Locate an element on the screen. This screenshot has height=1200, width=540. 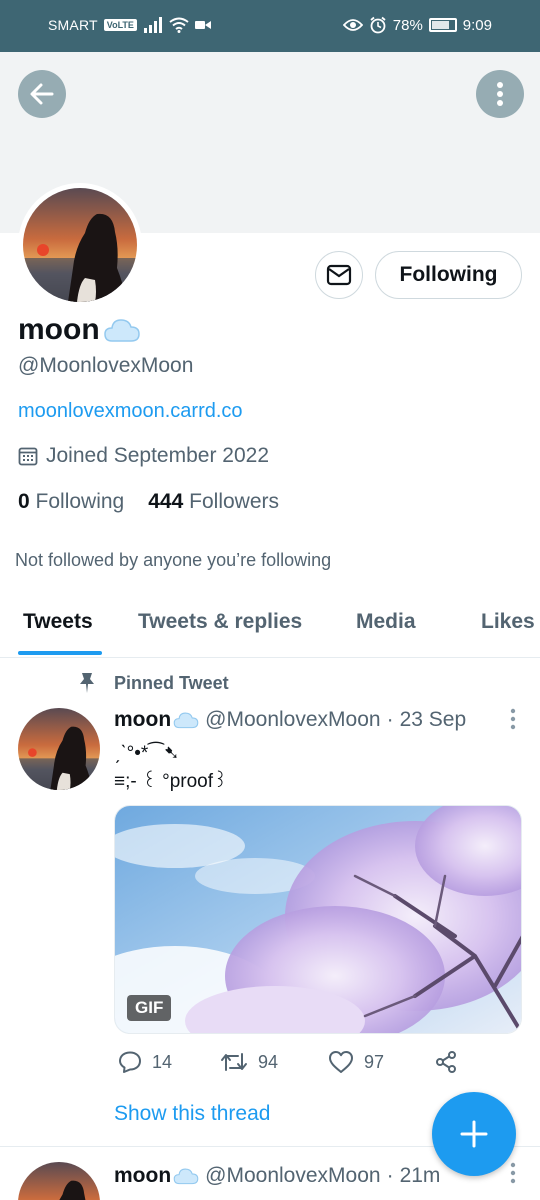
status-left: SMART VoLTE is located at coordinates (129, 25).